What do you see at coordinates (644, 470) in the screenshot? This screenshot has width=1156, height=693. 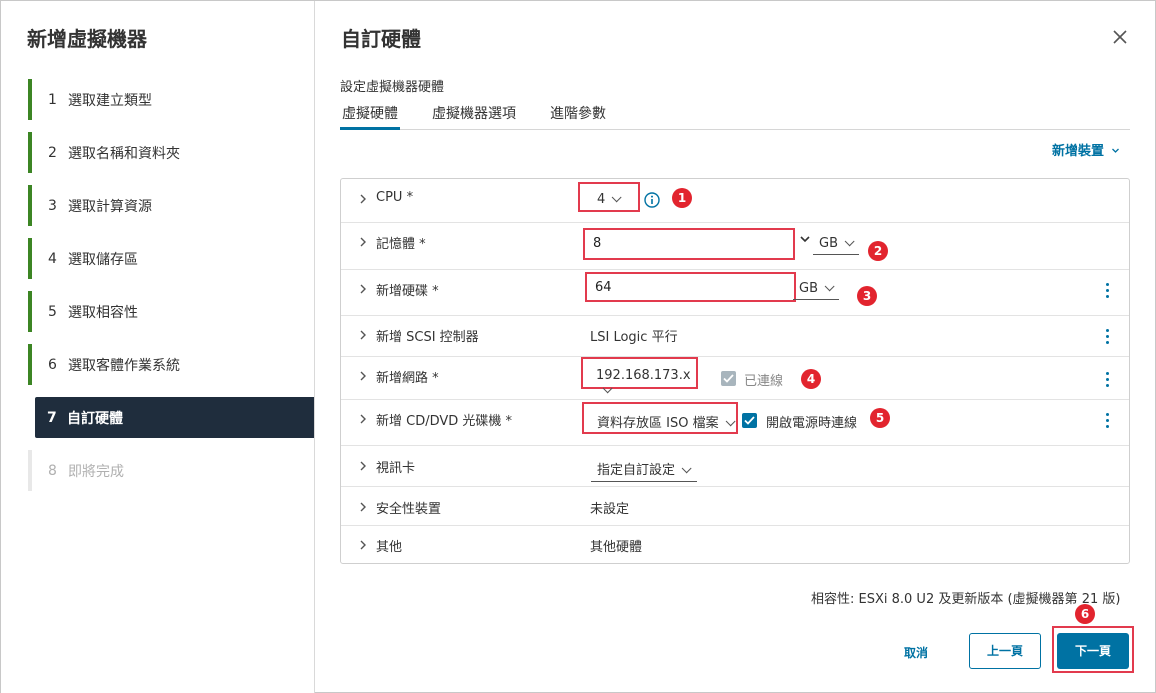 I see `video-settings-select: 指定自訂設定` at bounding box center [644, 470].